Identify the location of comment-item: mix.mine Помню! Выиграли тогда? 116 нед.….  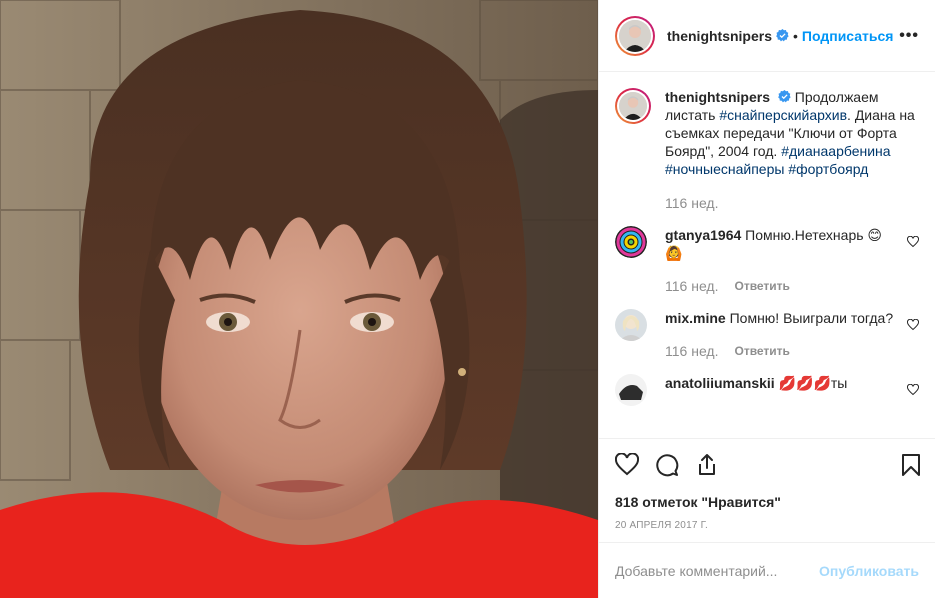
(767, 334).